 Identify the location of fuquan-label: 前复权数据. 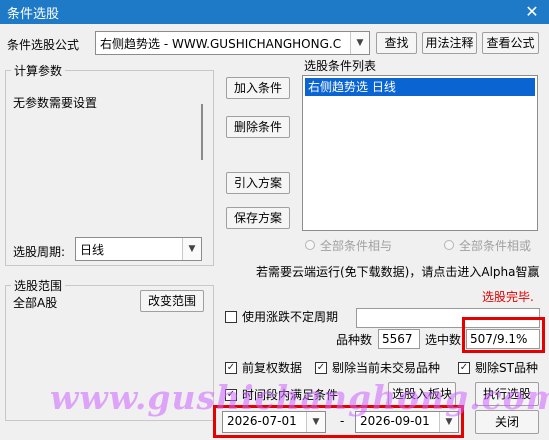
(272, 368).